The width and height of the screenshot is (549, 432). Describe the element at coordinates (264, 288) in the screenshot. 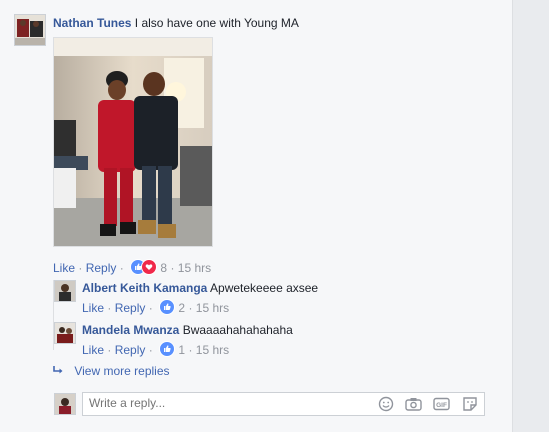

I see `reply-text: Apwetekeeee axsee` at that location.